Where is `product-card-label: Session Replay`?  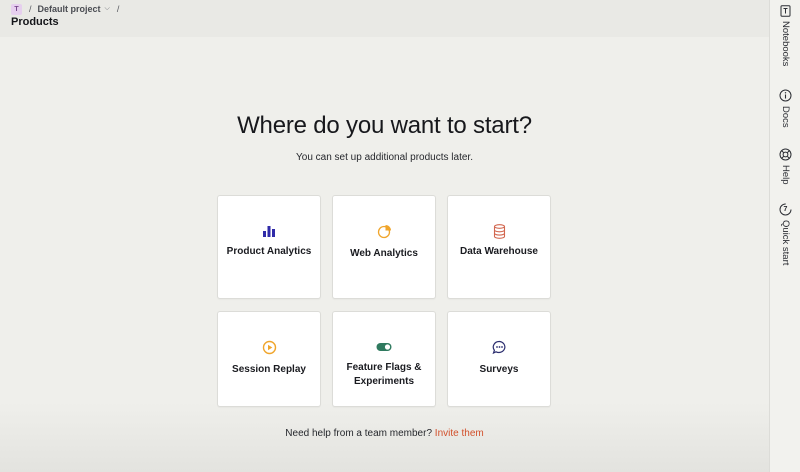 product-card-label: Session Replay is located at coordinates (269, 369).